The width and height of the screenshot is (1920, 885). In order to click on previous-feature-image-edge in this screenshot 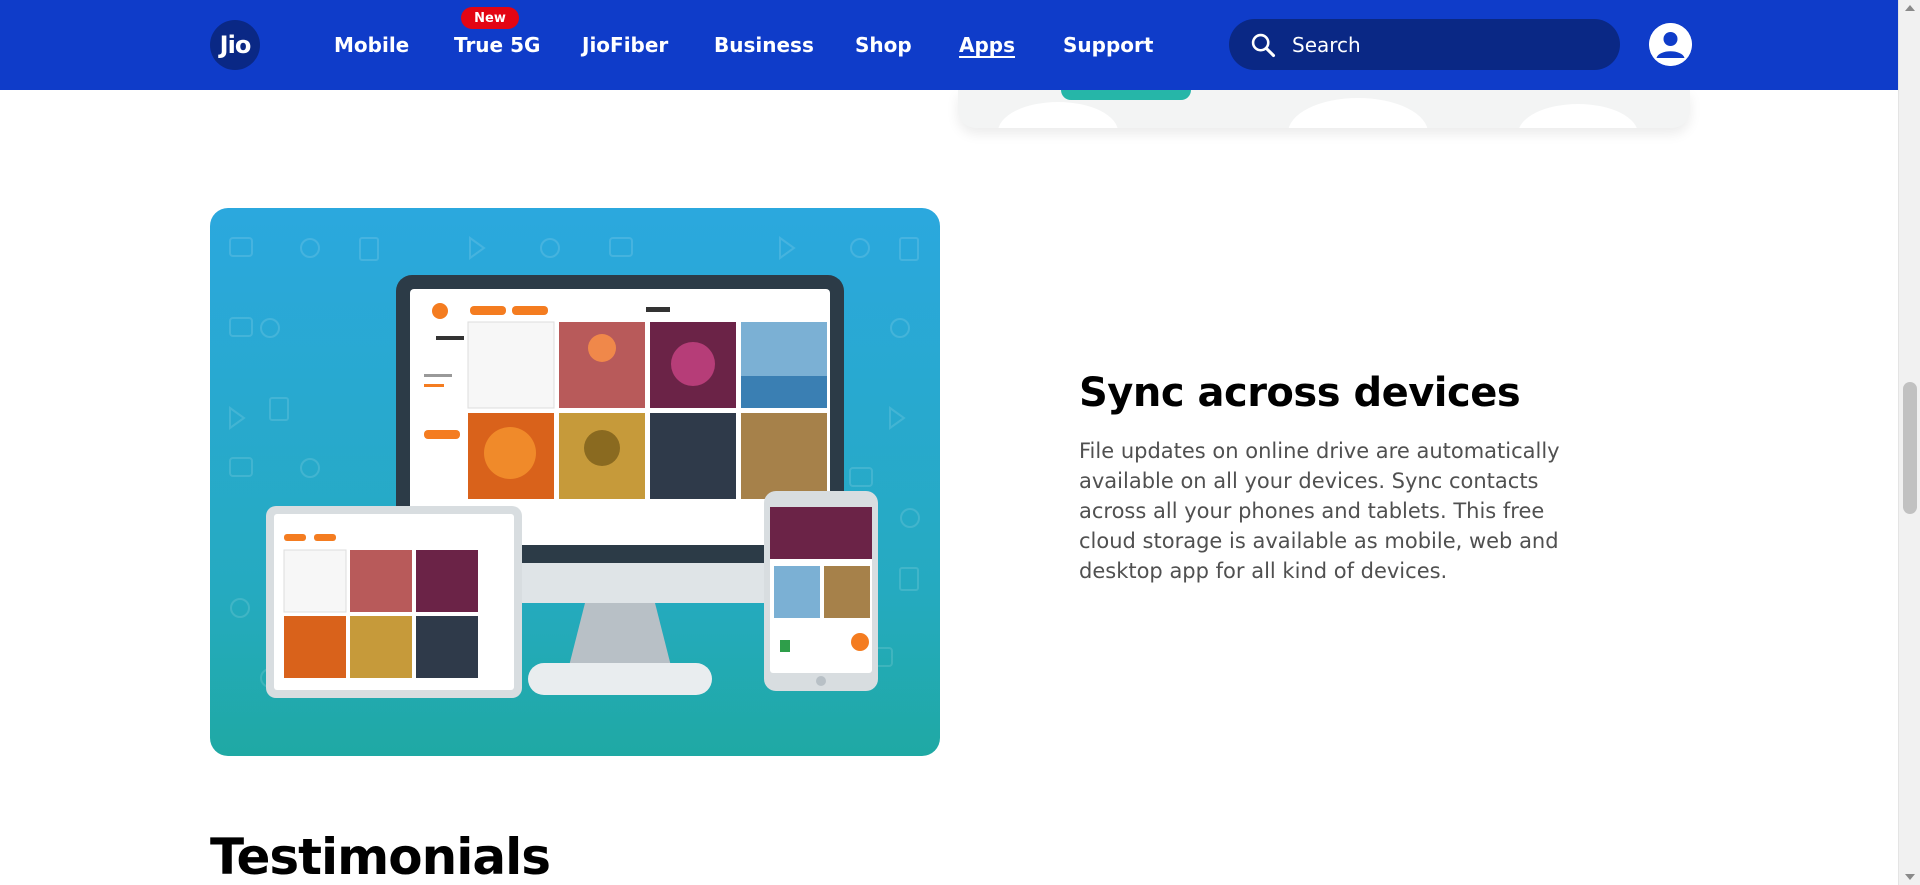, I will do `click(1324, 109)`.